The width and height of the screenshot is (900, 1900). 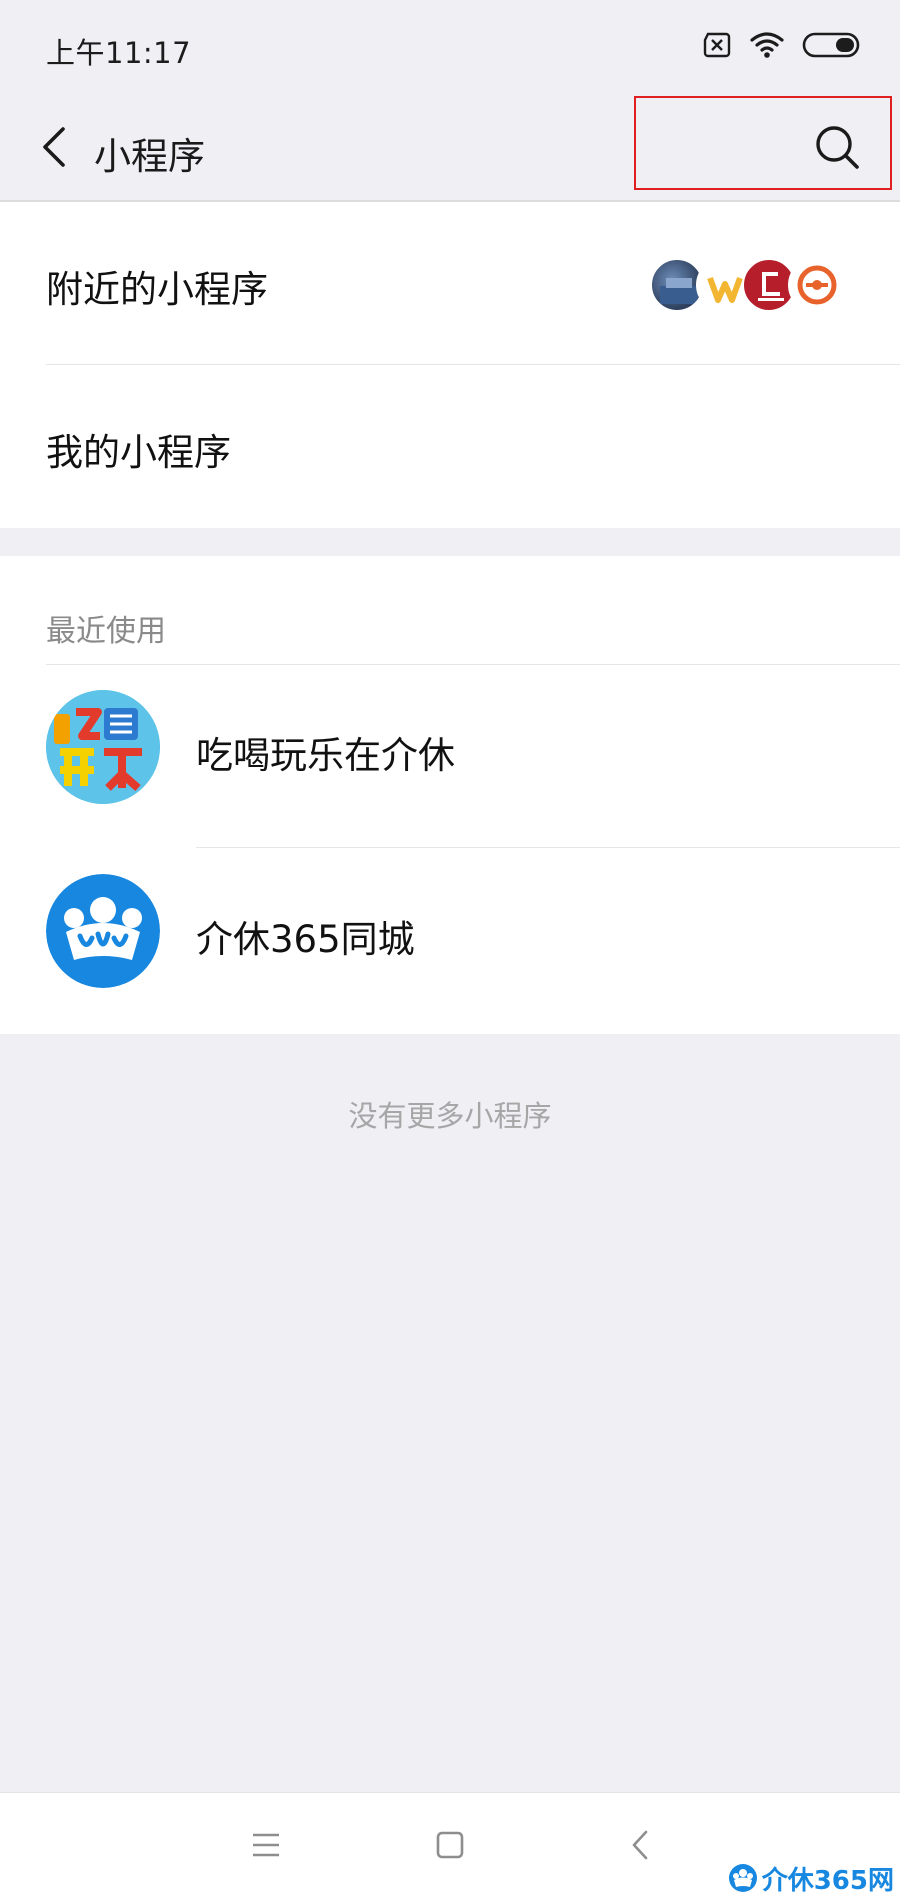 What do you see at coordinates (450, 941) in the screenshot?
I see `recent-app-row: 介休365同城` at bounding box center [450, 941].